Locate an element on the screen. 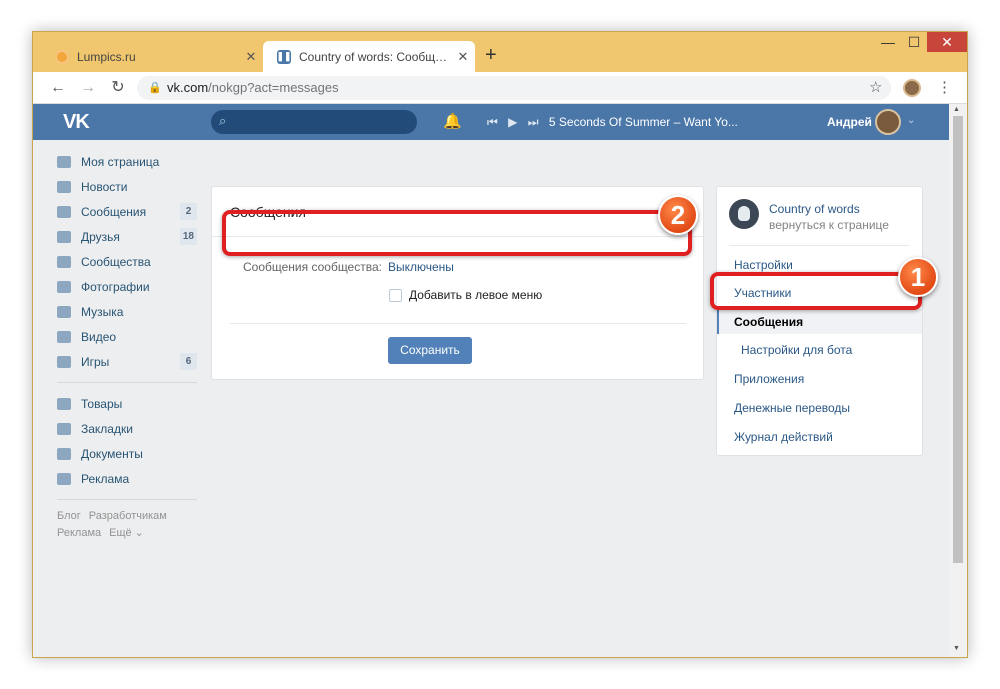  divider is located at coordinates (819, 245).